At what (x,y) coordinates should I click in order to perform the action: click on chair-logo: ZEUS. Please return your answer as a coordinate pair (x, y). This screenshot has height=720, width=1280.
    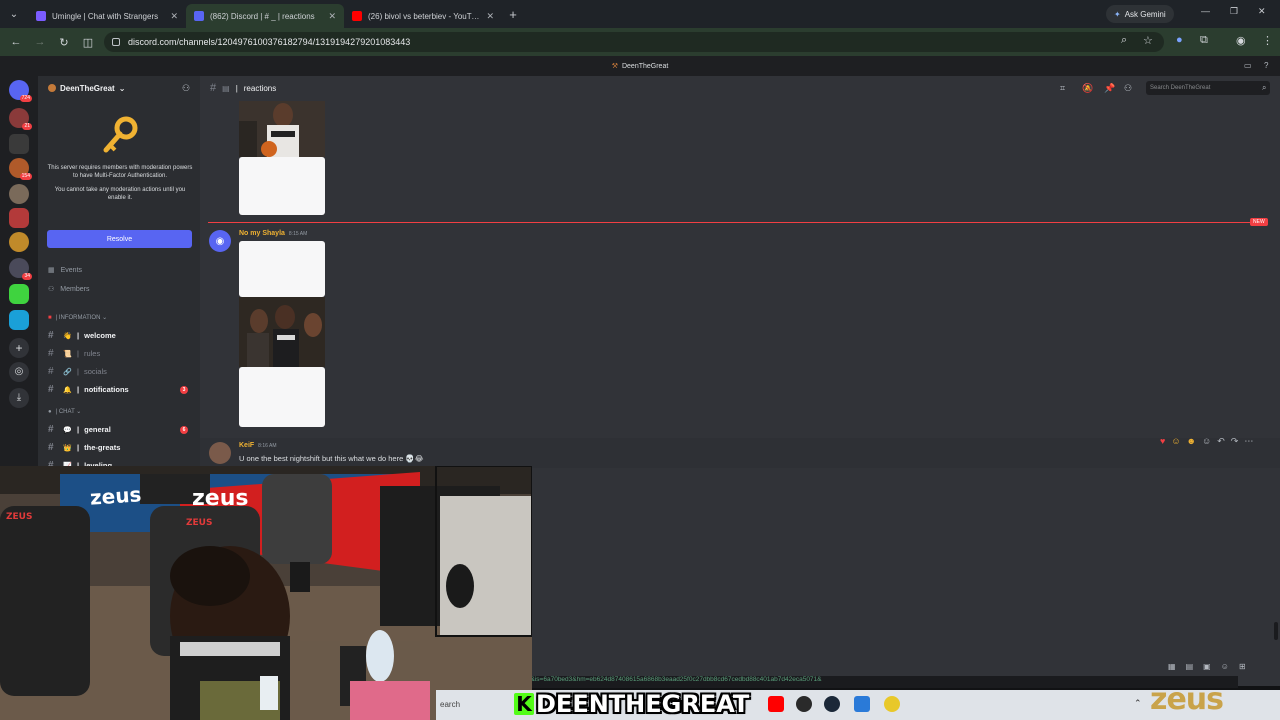
    Looking at the image, I should click on (199, 523).